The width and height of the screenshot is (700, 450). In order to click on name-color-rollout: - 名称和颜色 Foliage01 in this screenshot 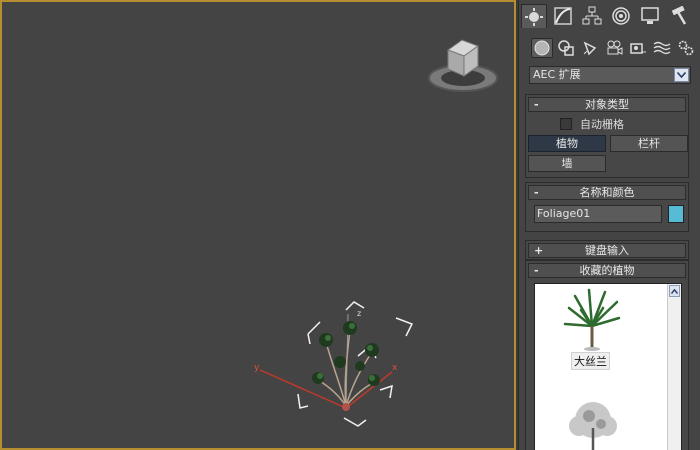, I will do `click(607, 207)`.